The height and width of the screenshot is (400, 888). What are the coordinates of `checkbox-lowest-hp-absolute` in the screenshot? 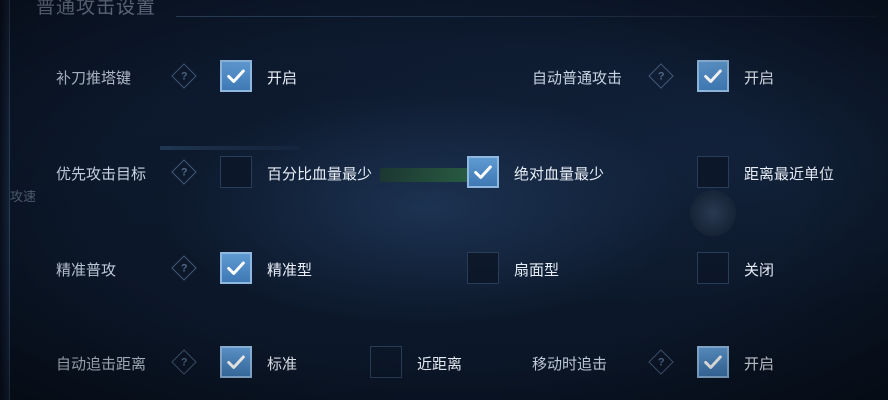 It's located at (483, 172).